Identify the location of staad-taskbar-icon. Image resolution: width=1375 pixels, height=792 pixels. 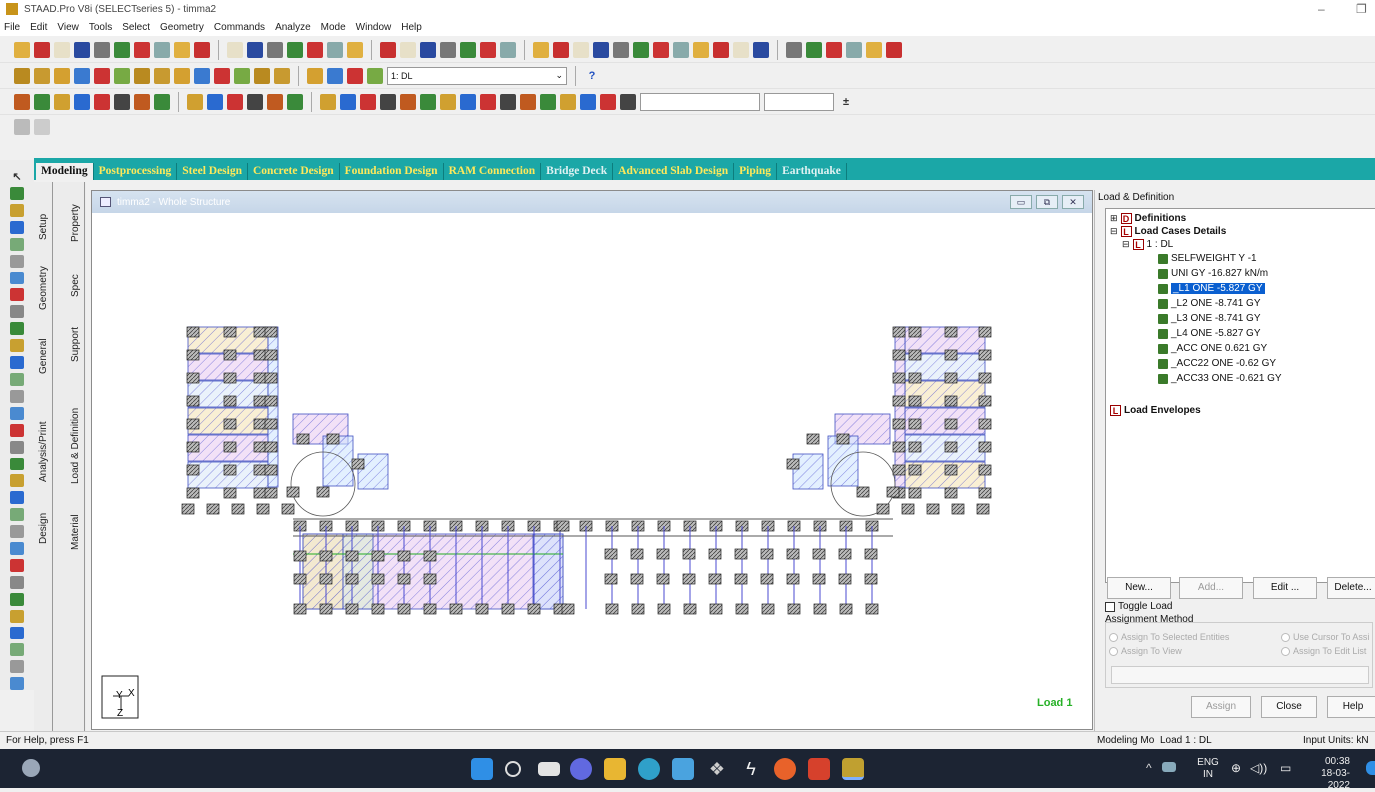
(853, 769).